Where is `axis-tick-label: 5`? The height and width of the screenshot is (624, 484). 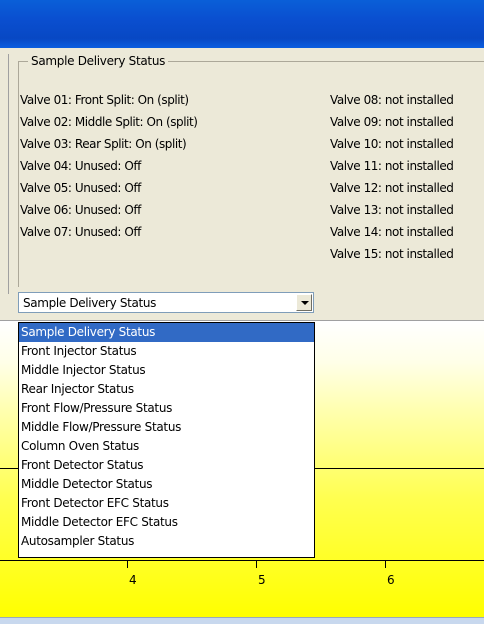
axis-tick-label: 5 is located at coordinates (262, 580).